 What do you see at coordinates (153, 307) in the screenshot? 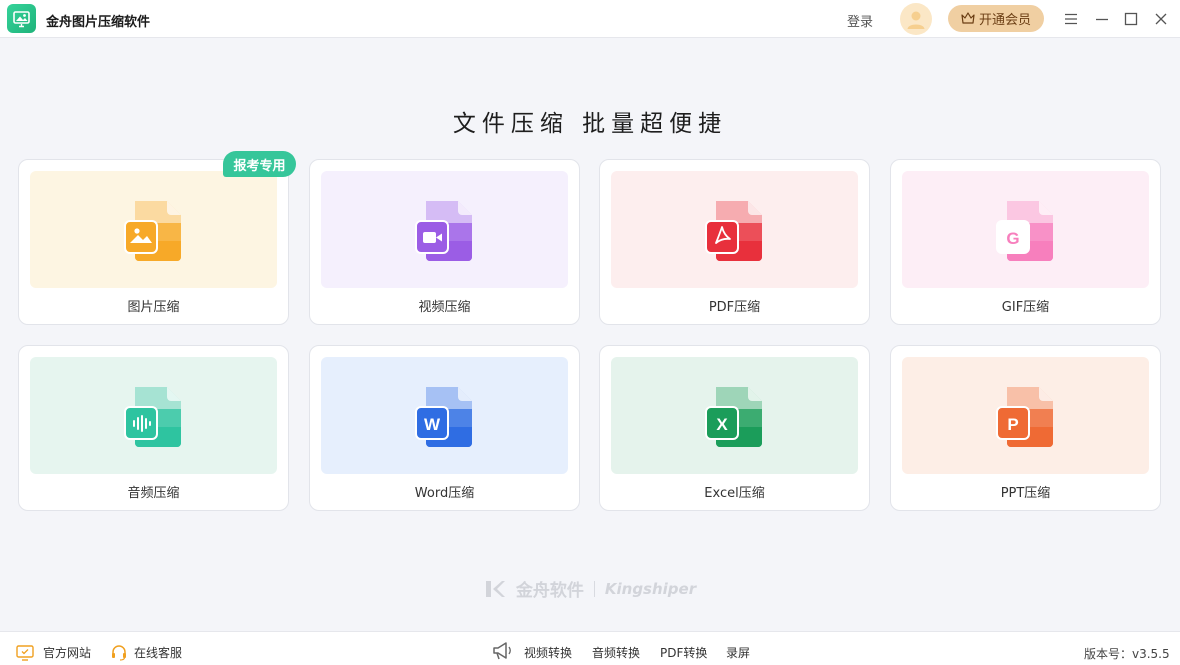
I see `card-label: 图片压缩` at bounding box center [153, 307].